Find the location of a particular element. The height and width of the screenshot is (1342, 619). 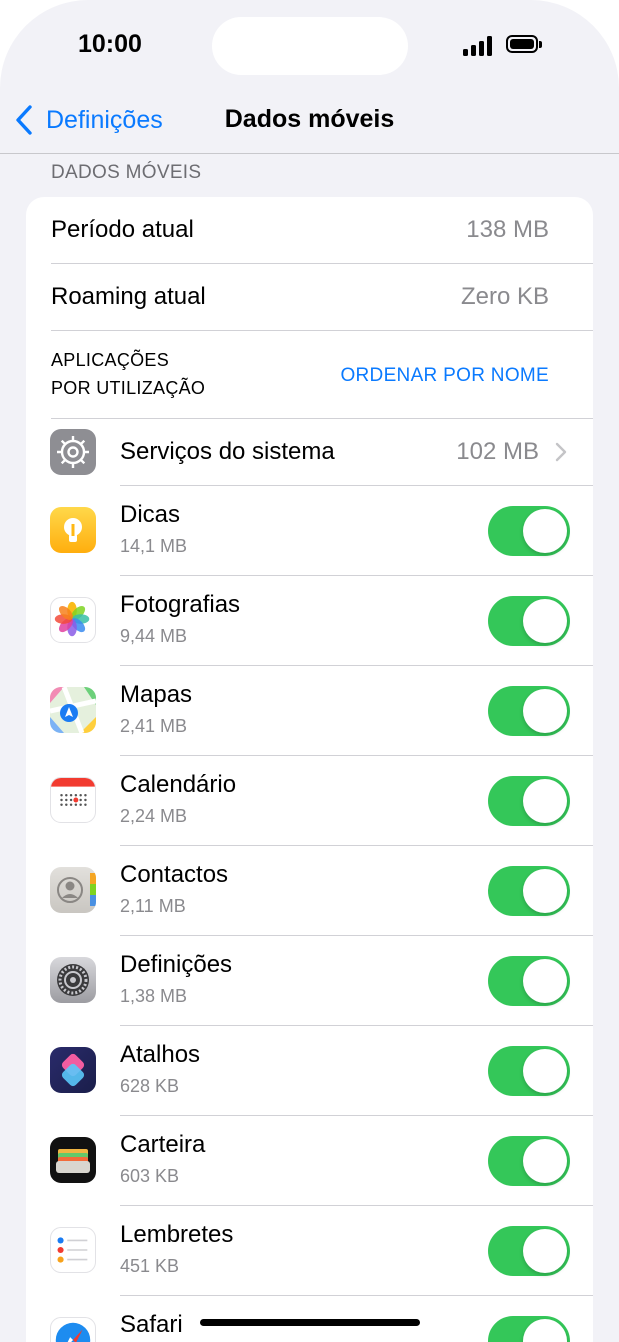

page-title: Dados móveis is located at coordinates (309, 119).